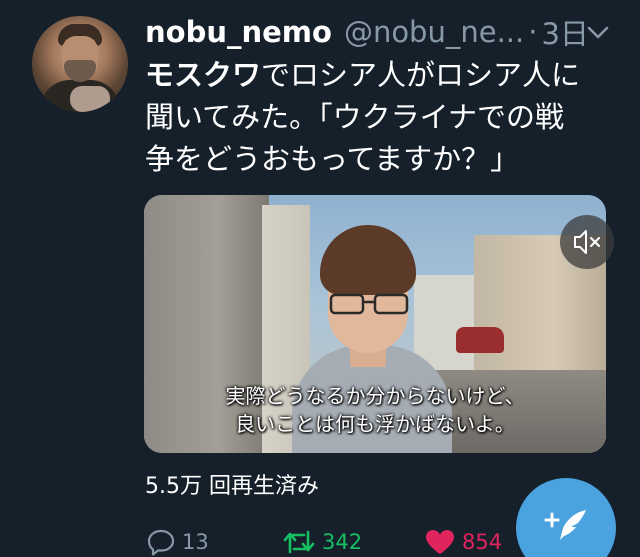 This screenshot has width=640, height=557. I want to click on mute-button, so click(587, 242).